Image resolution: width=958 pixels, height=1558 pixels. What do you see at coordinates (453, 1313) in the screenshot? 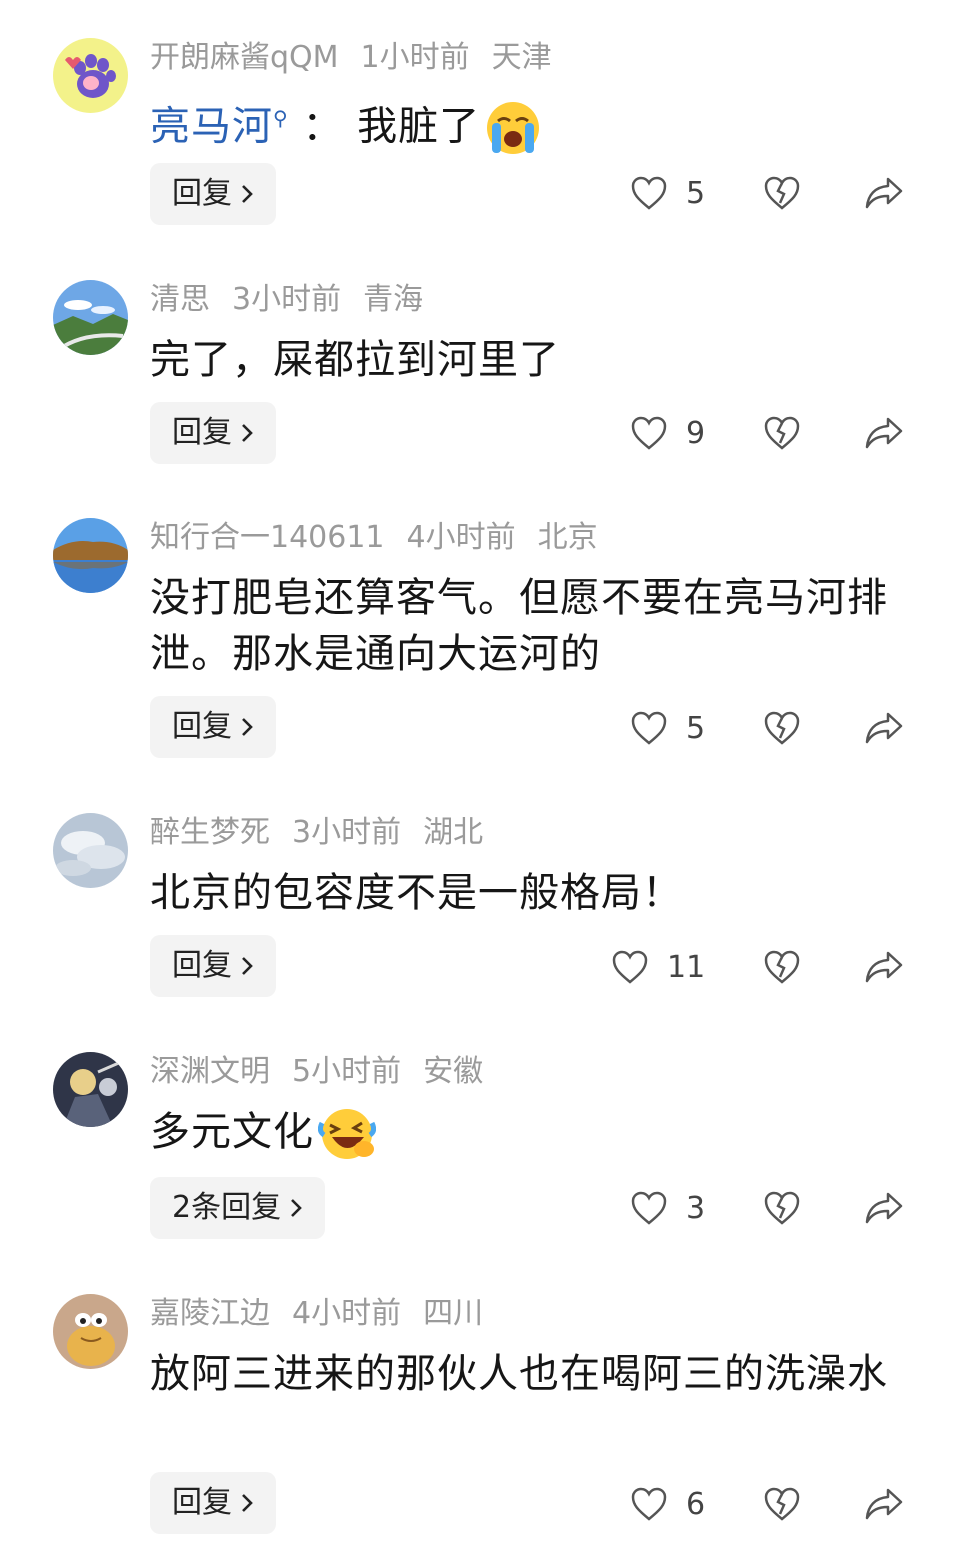
I see `location: 四川` at bounding box center [453, 1313].